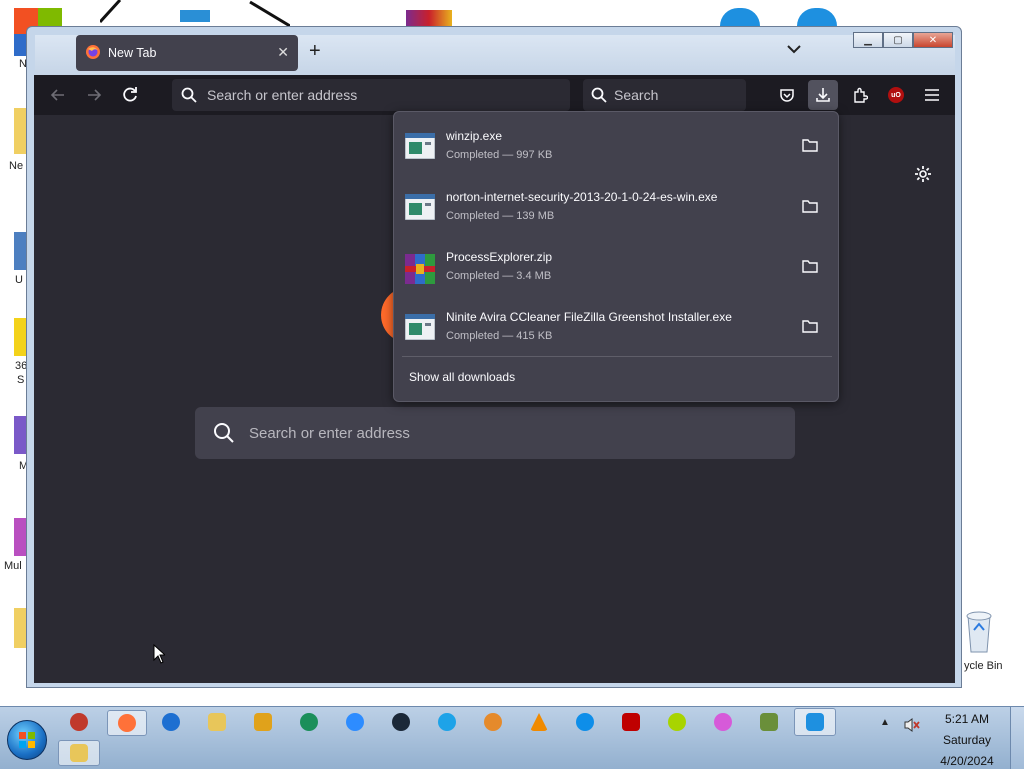  I want to click on tab-new-tab: New Tab ✕, so click(187, 53).